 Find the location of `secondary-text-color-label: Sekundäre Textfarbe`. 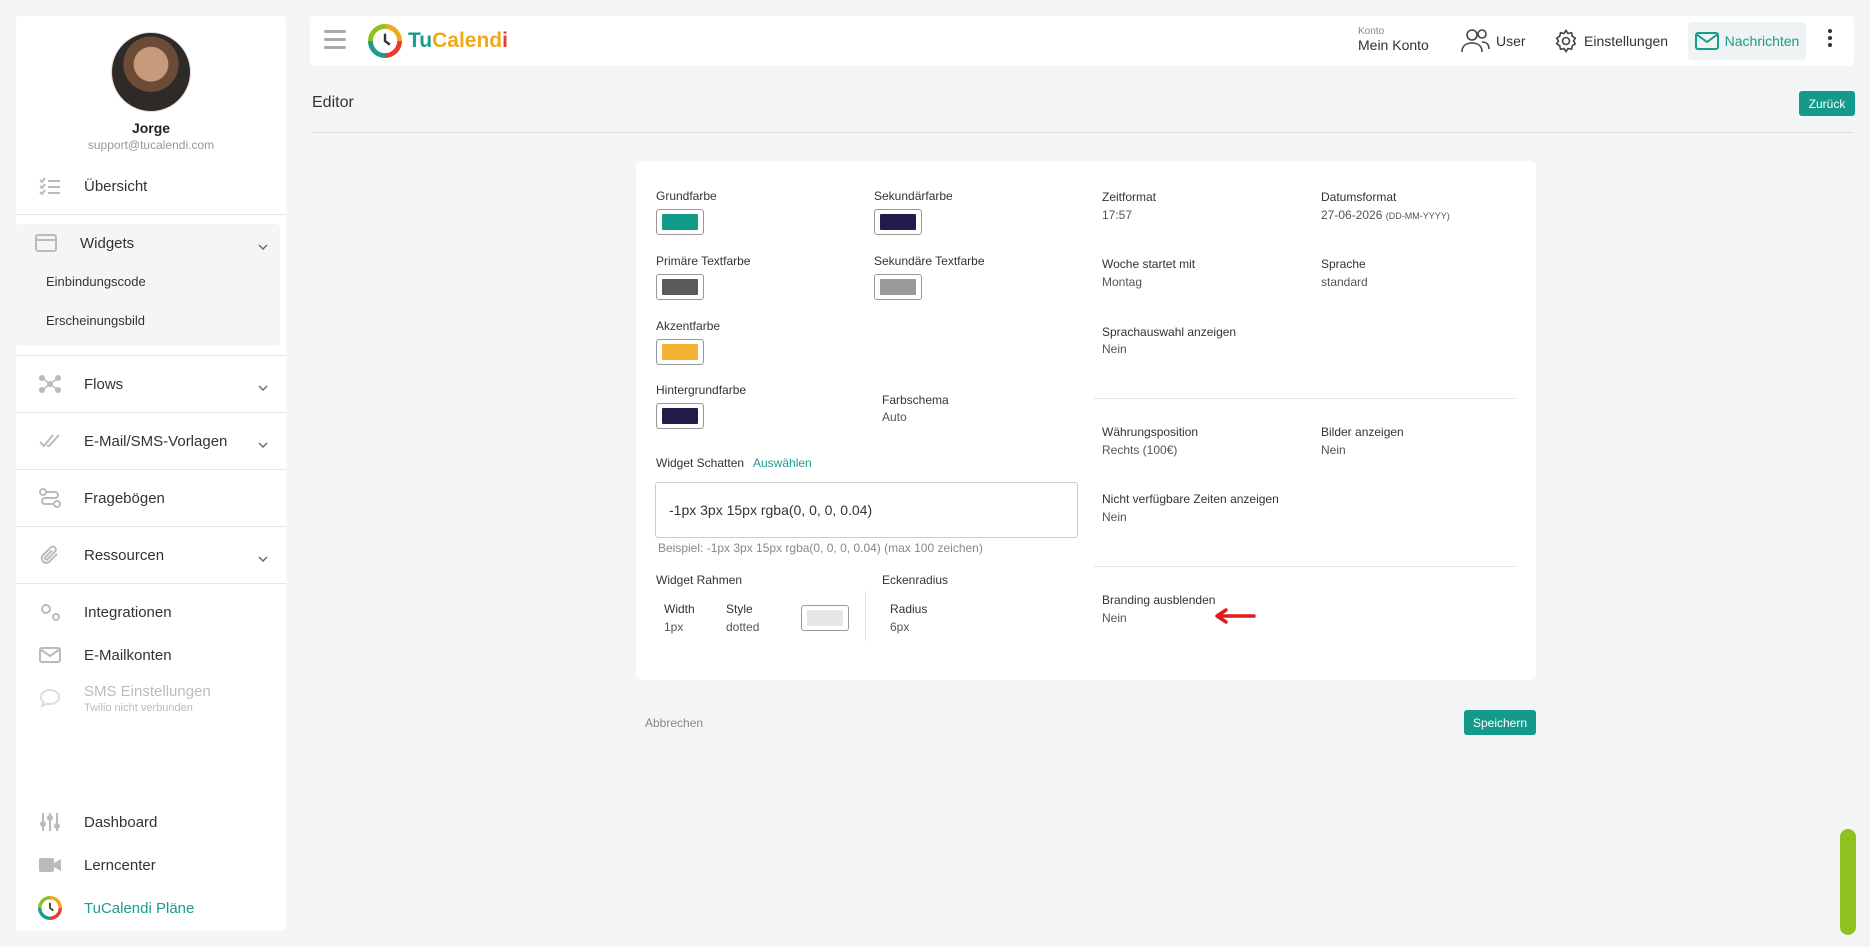

secondary-text-color-label: Sekundäre Textfarbe is located at coordinates (929, 261).